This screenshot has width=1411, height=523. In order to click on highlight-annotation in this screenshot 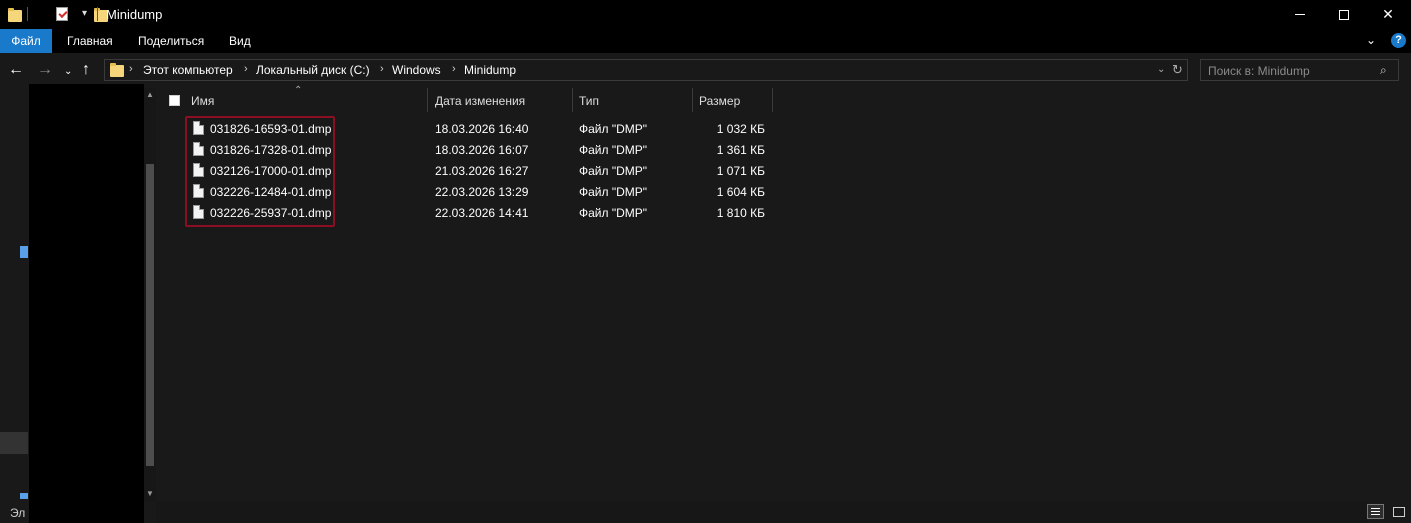, I will do `click(260, 171)`.